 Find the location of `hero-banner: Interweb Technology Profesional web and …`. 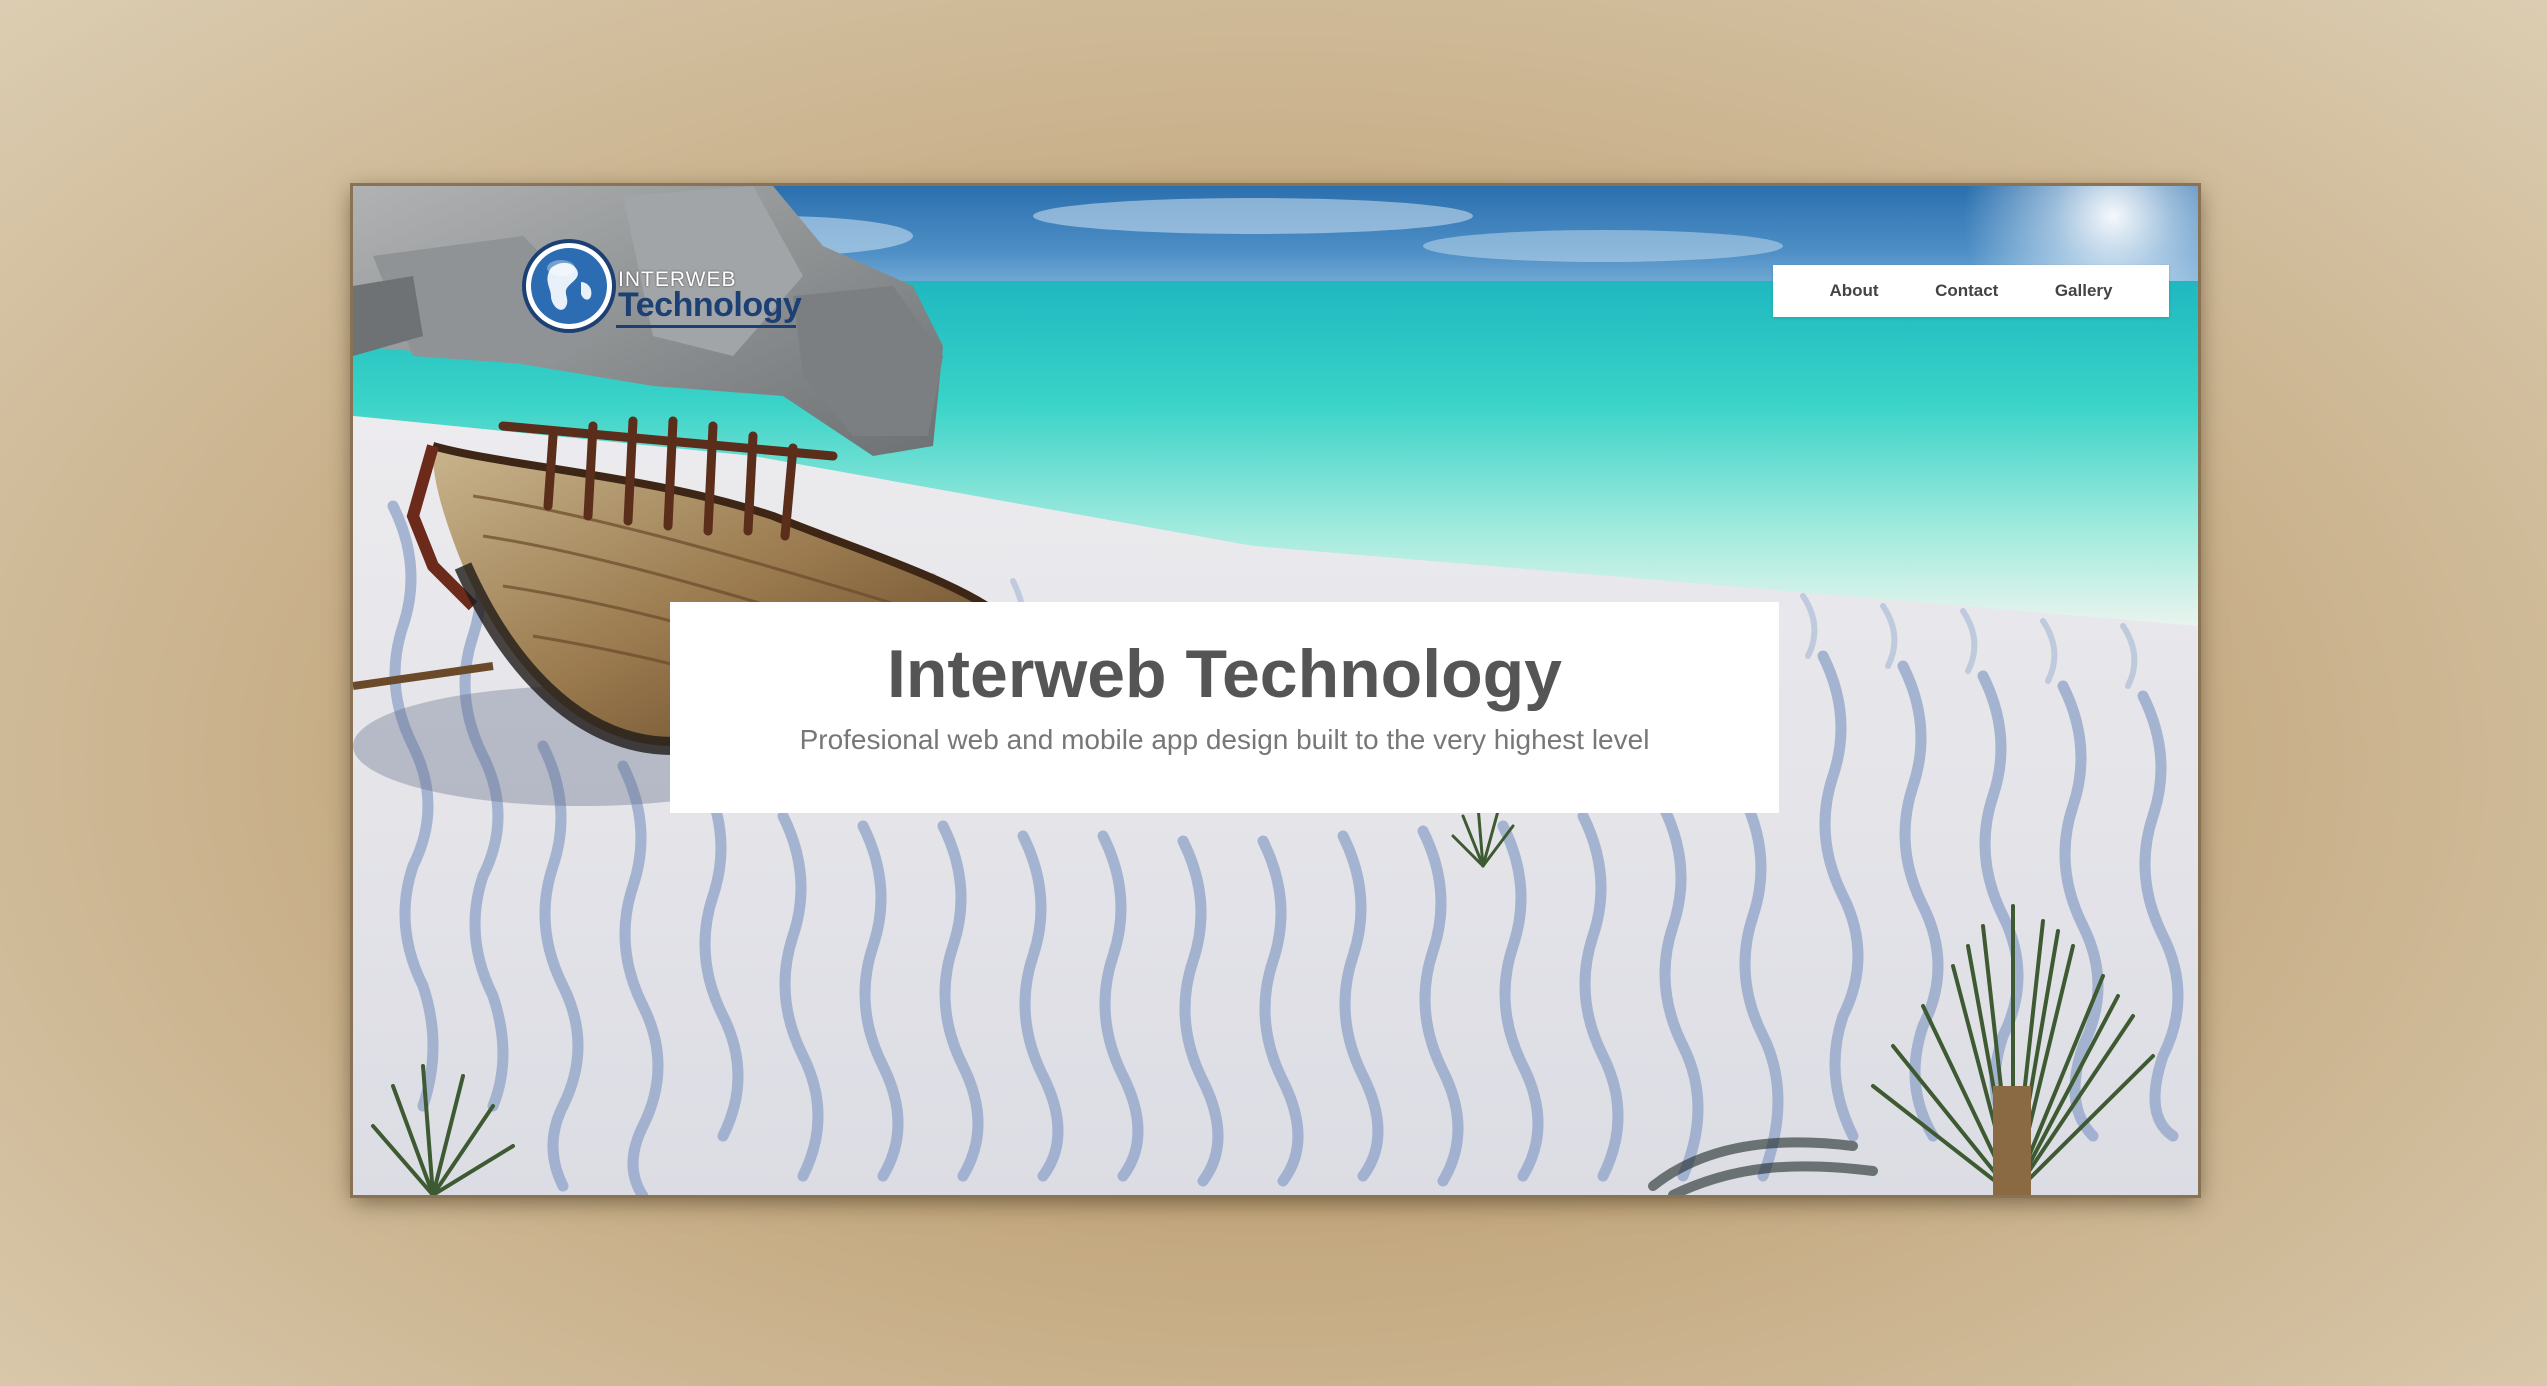

hero-banner: Interweb Technology Profesional web and … is located at coordinates (1224, 707).